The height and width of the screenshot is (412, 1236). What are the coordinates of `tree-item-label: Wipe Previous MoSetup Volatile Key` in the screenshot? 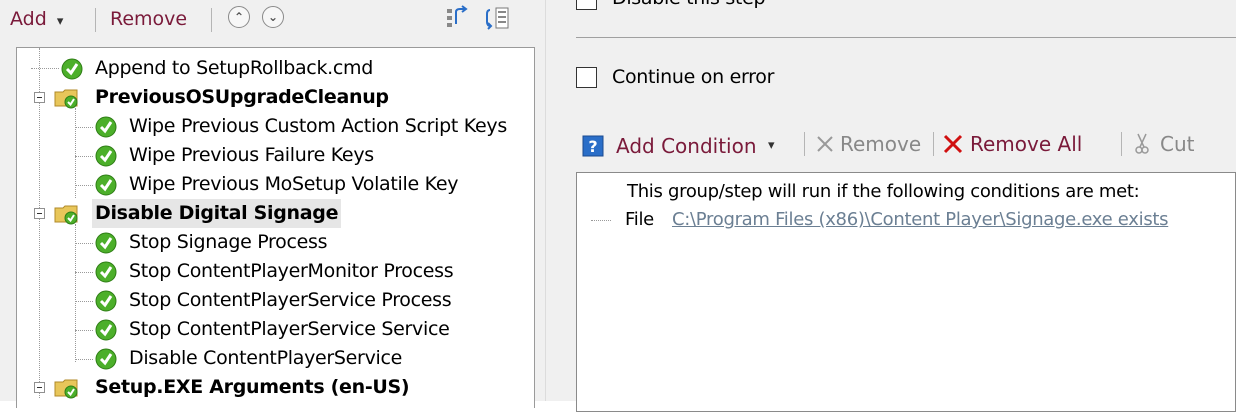 It's located at (294, 184).